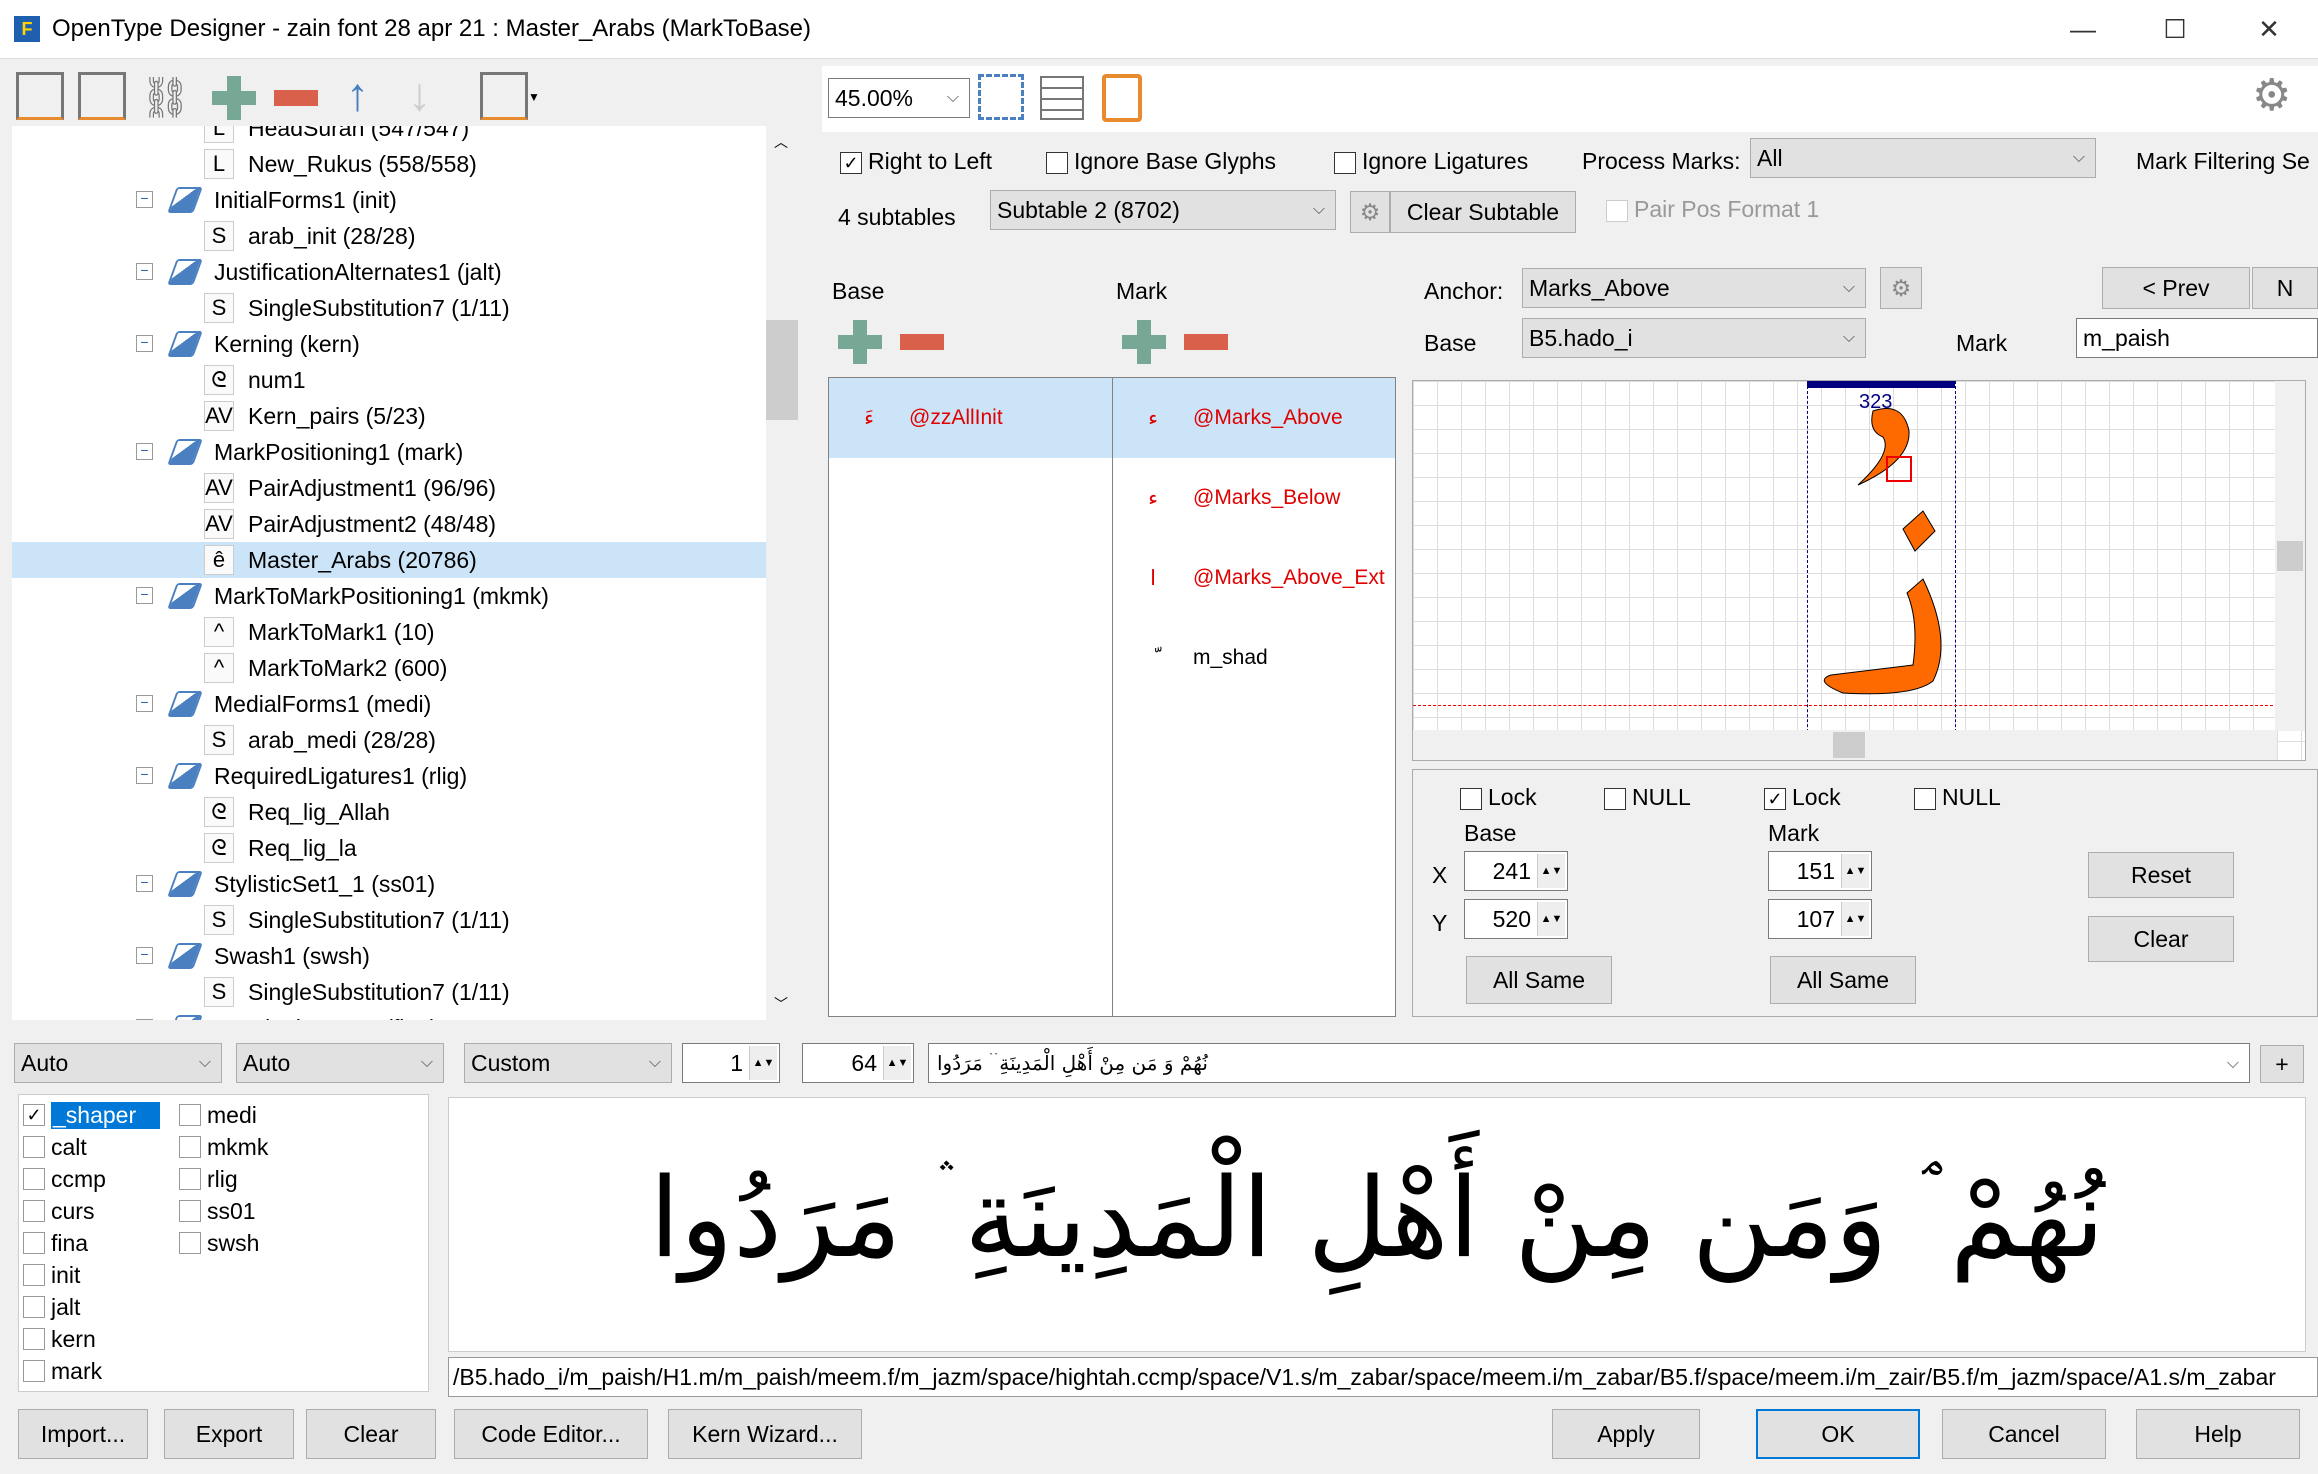 This screenshot has width=2318, height=1474. What do you see at coordinates (340, 1063) in the screenshot?
I see `language-combo: Auto ⌵` at bounding box center [340, 1063].